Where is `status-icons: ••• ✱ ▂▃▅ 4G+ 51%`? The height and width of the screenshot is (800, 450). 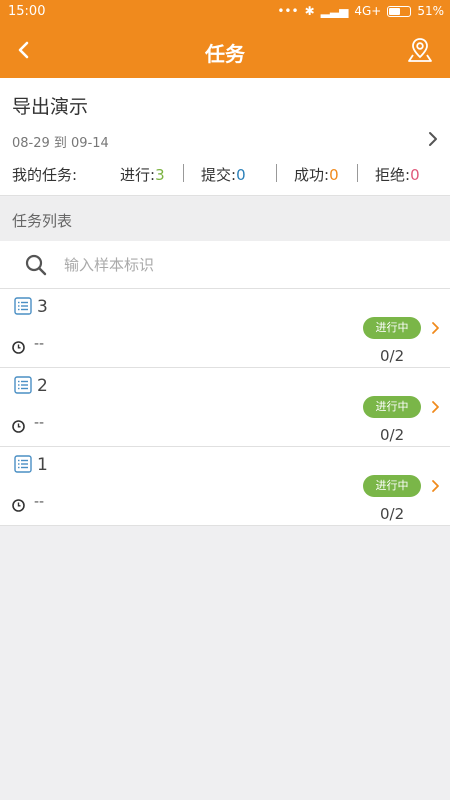
status-icons: ••• ✱ ▂▃▅ 4G+ 51% is located at coordinates (360, 11).